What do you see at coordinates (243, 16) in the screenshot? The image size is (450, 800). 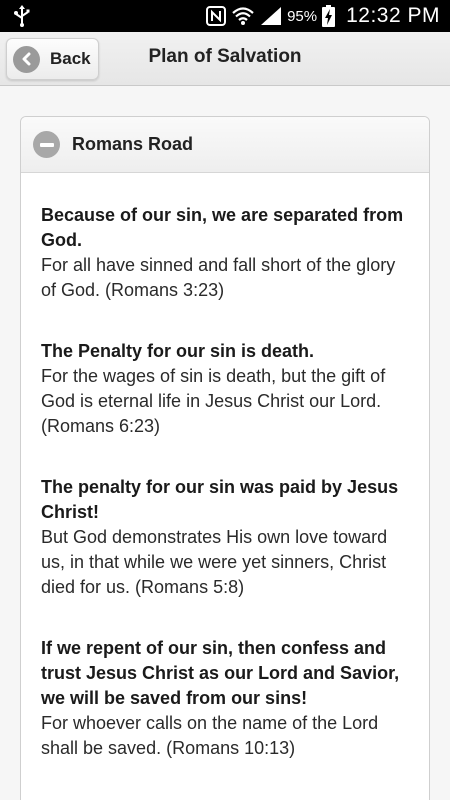 I see `wifi-icon` at bounding box center [243, 16].